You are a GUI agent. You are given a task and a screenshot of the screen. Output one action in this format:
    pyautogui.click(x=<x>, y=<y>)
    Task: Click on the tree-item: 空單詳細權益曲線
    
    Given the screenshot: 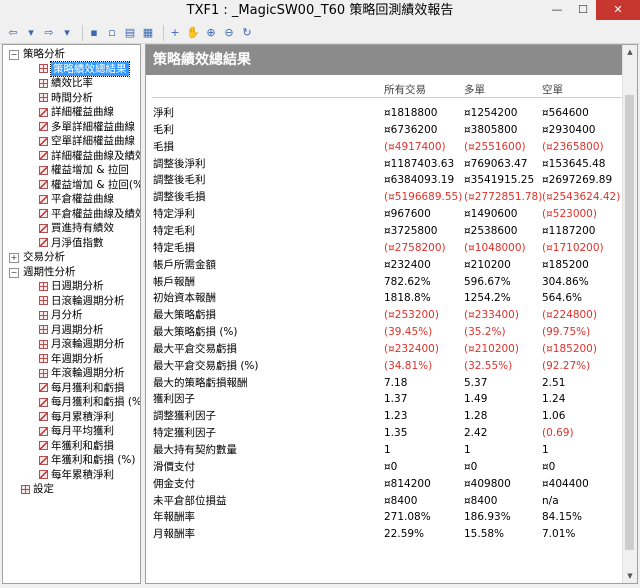 What is the action you would take?
    pyautogui.click(x=71, y=141)
    